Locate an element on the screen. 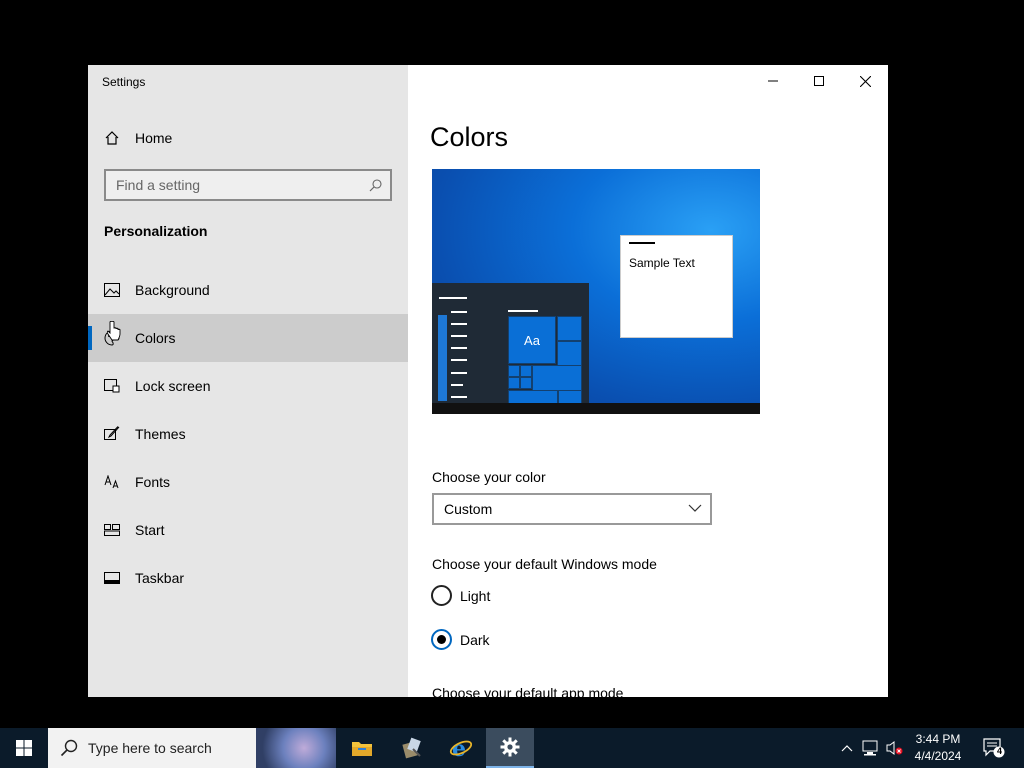 This screenshot has height=768, width=1024. volume-button is located at coordinates (895, 748).